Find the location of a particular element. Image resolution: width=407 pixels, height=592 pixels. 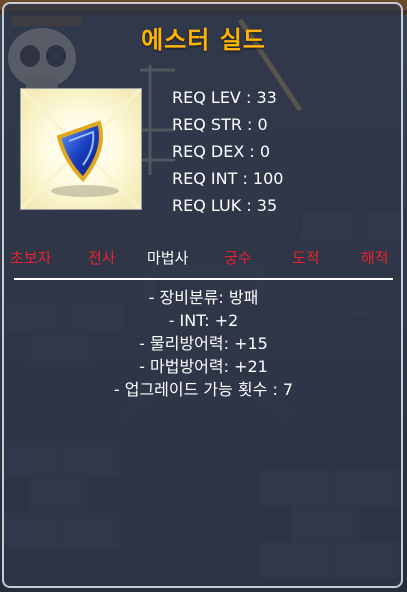

stat-weapon-defense: - 물리방어력: +15 is located at coordinates (203, 343).